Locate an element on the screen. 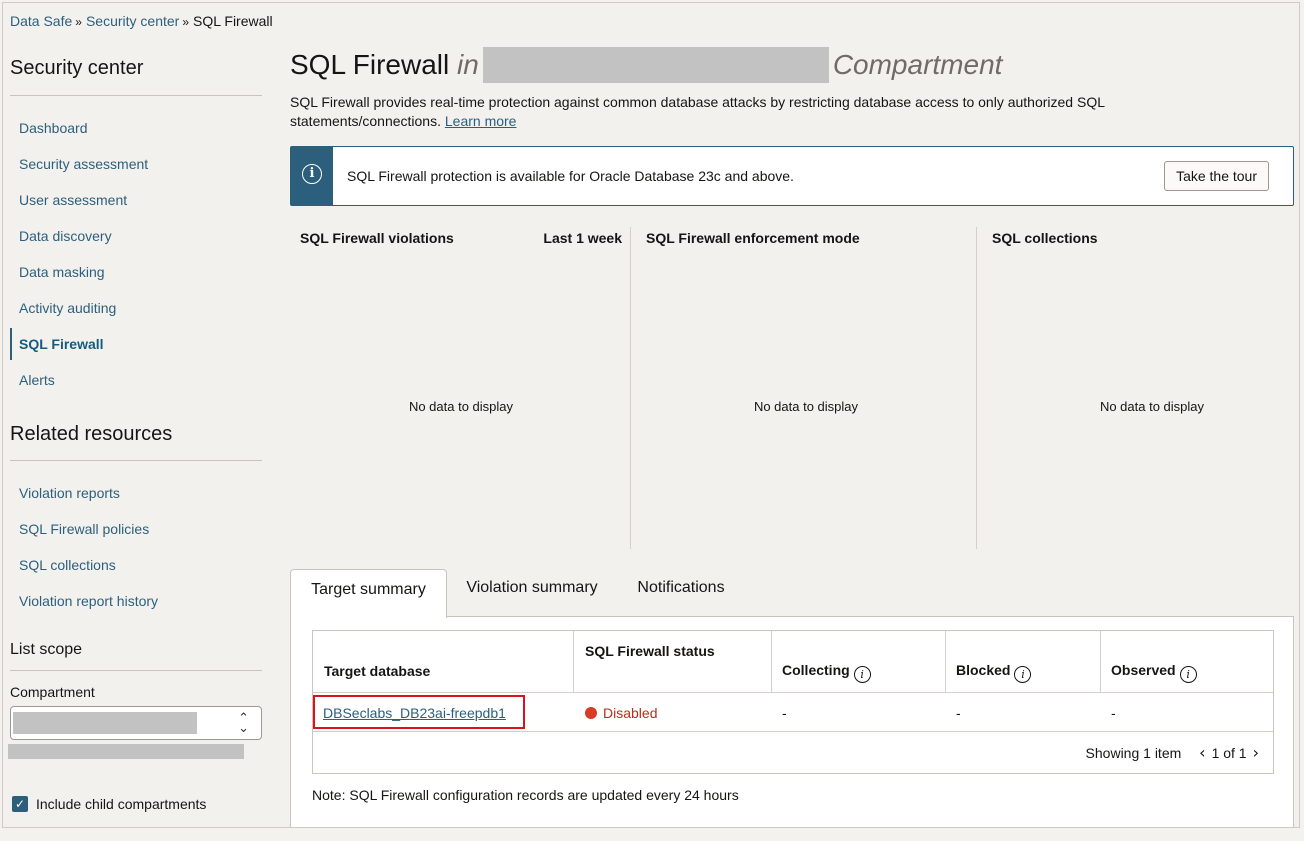 This screenshot has height=841, width=1304. collections-panel: SQL collections No data to display is located at coordinates (1145, 388).